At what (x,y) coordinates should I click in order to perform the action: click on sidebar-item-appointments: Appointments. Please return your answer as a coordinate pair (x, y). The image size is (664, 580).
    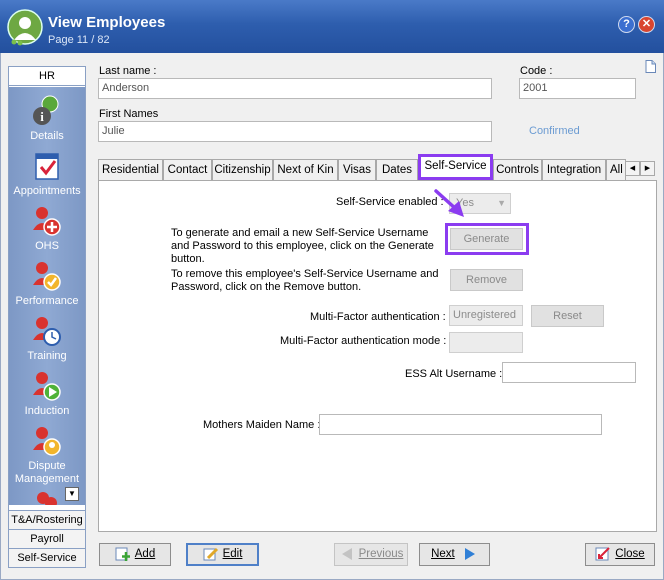
    Looking at the image, I should click on (47, 173).